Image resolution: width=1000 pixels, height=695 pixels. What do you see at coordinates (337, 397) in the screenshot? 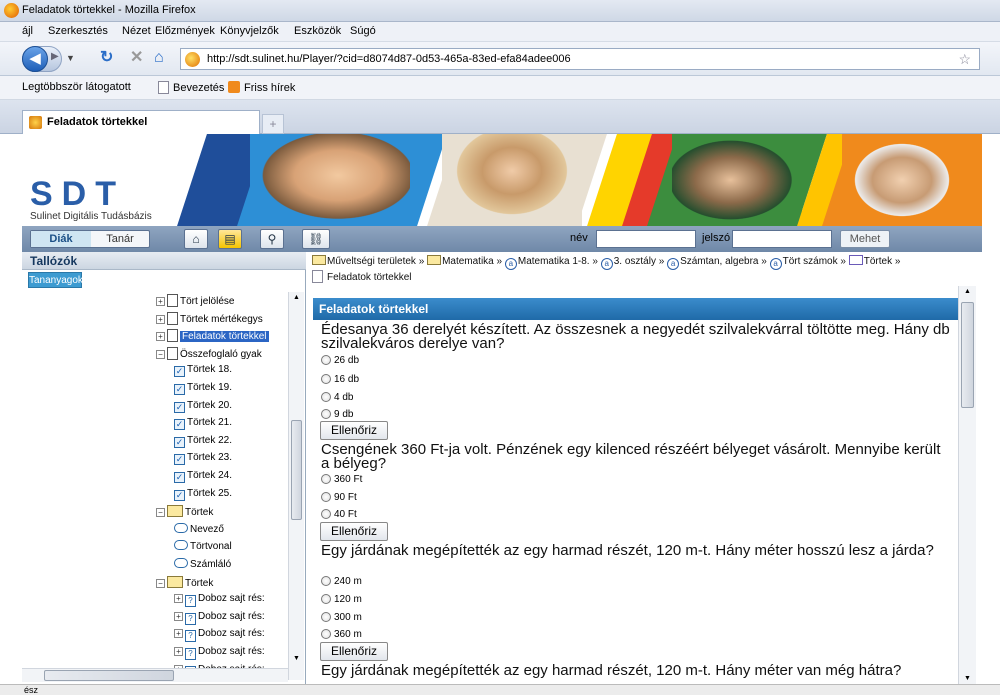
I see `answer-option: 4 db` at bounding box center [337, 397].